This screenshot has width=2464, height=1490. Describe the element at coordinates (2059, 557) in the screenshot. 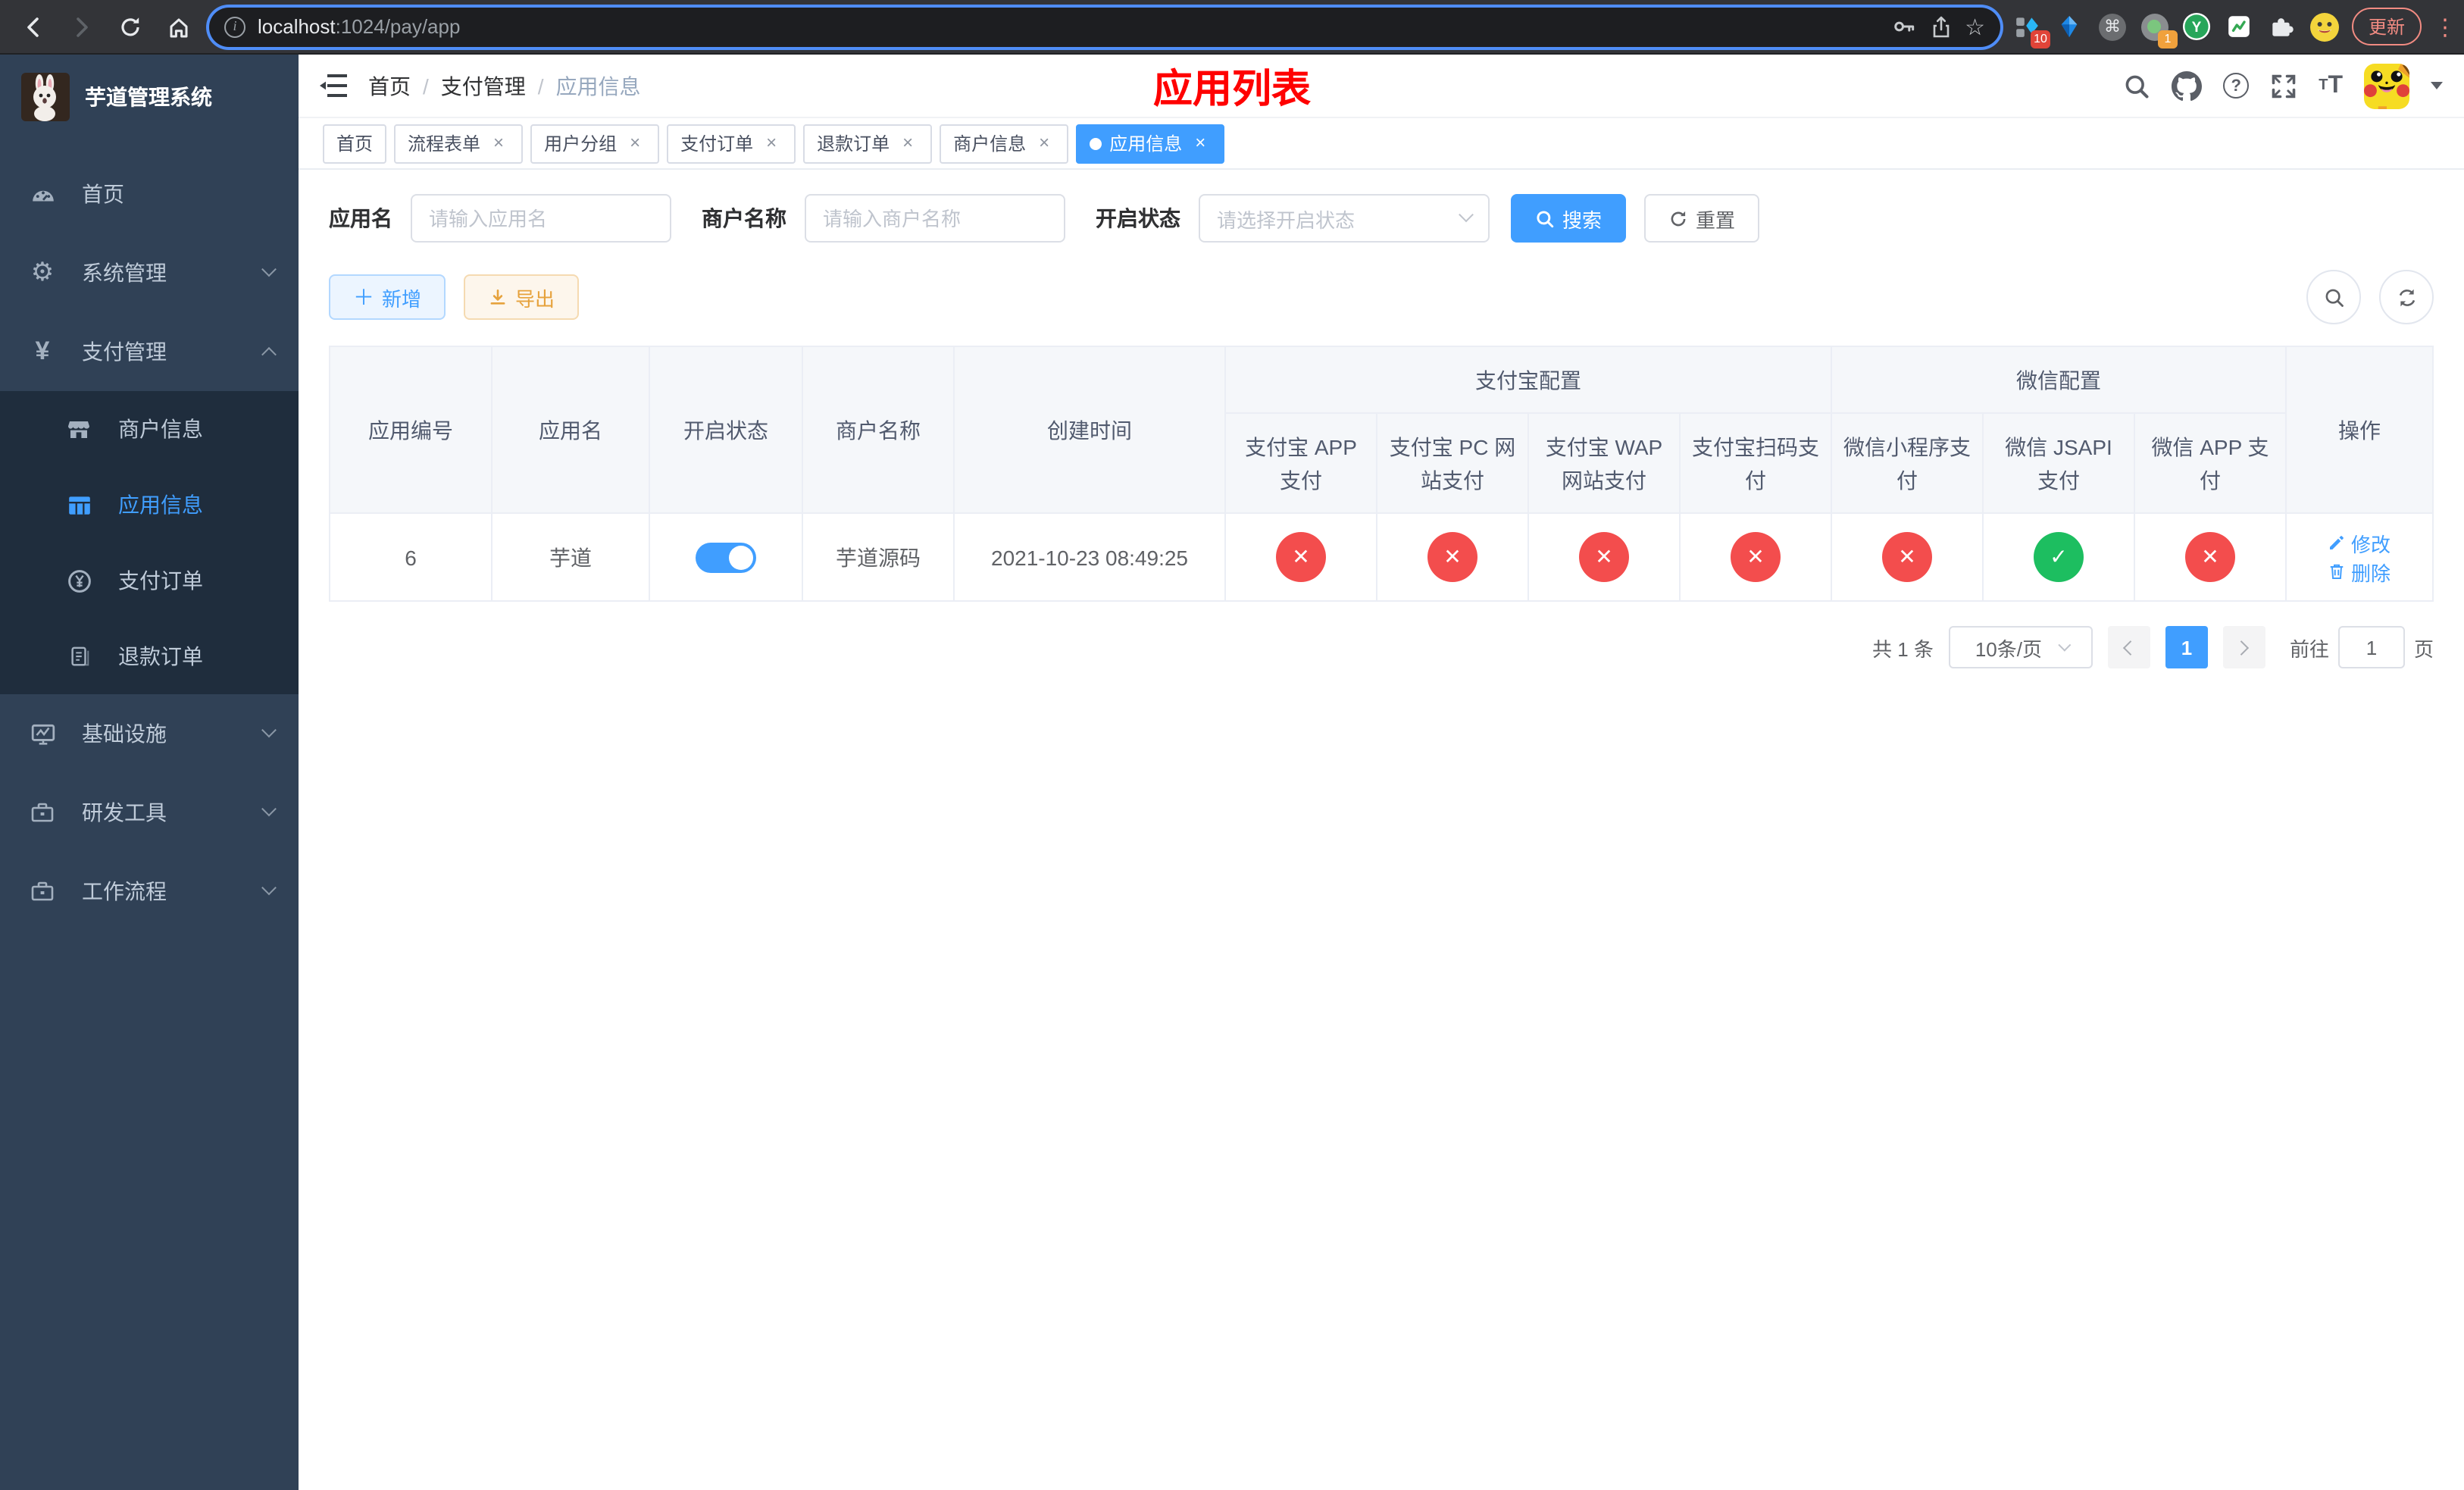

I see `wechat-jsapi-status-icon: ✓` at that location.